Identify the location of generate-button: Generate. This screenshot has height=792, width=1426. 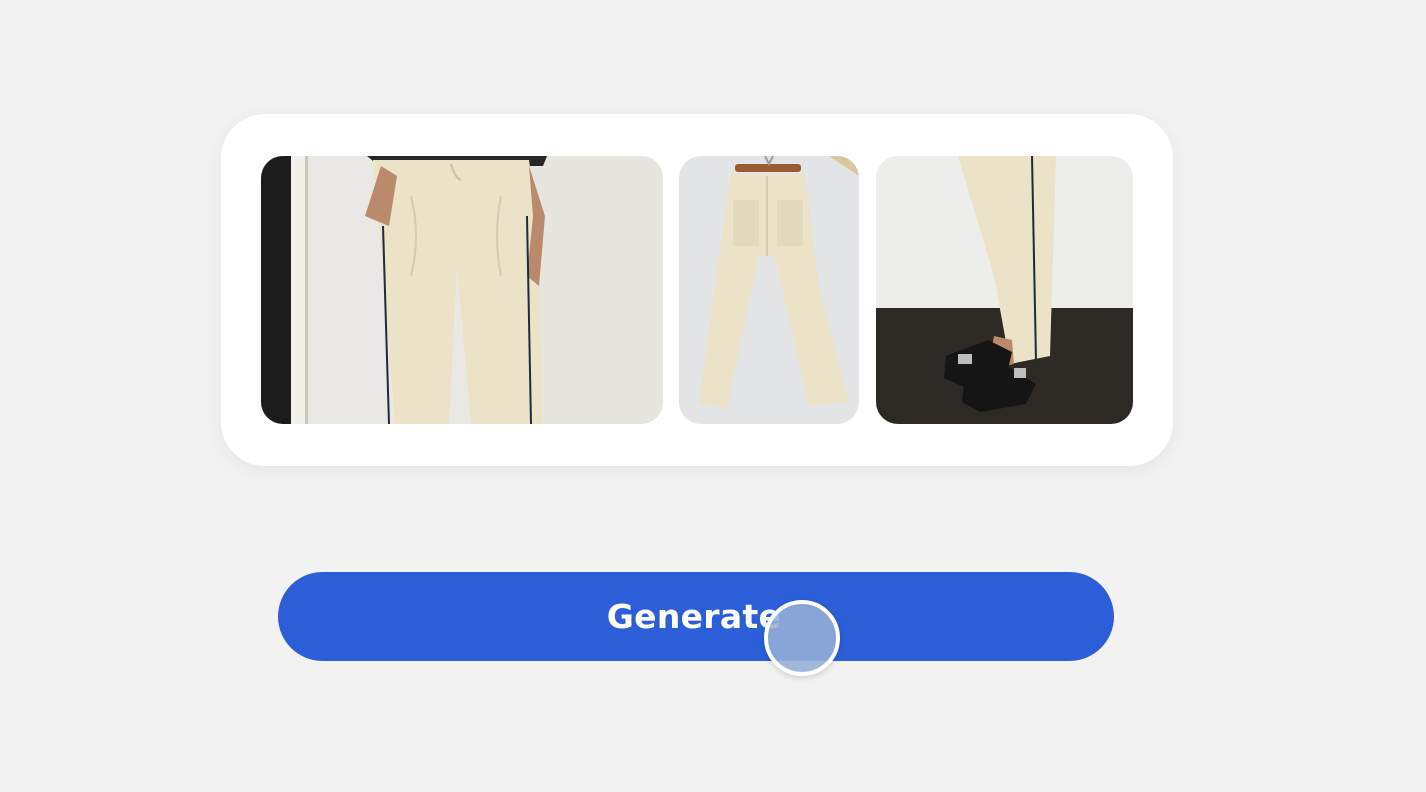
(696, 616).